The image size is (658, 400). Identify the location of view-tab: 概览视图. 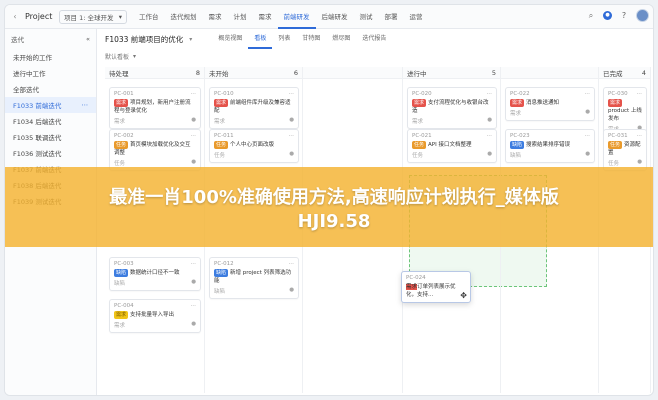
(230, 39).